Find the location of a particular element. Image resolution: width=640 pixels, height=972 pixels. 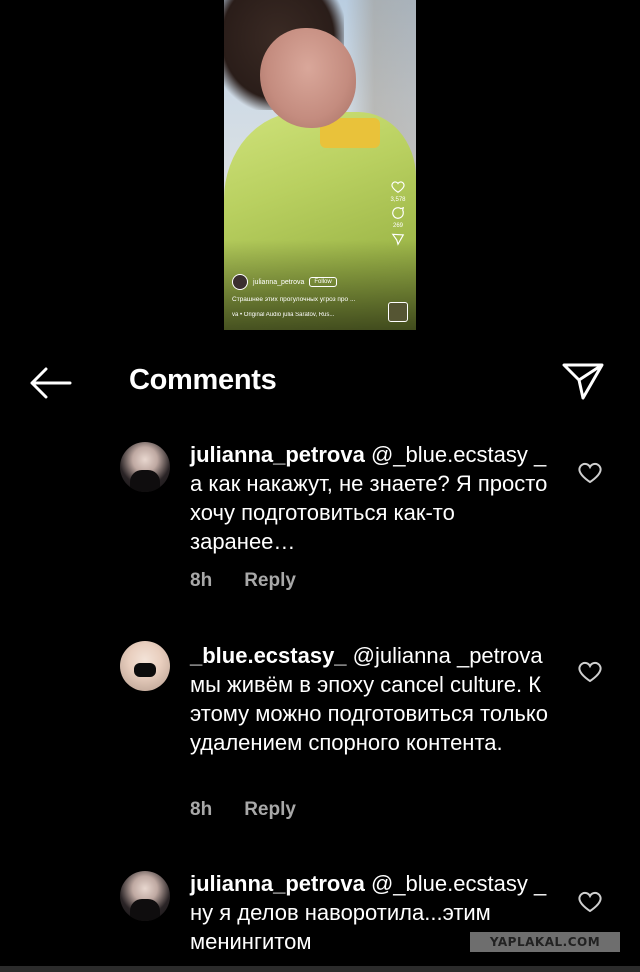

like-icon is located at coordinates (398, 187).